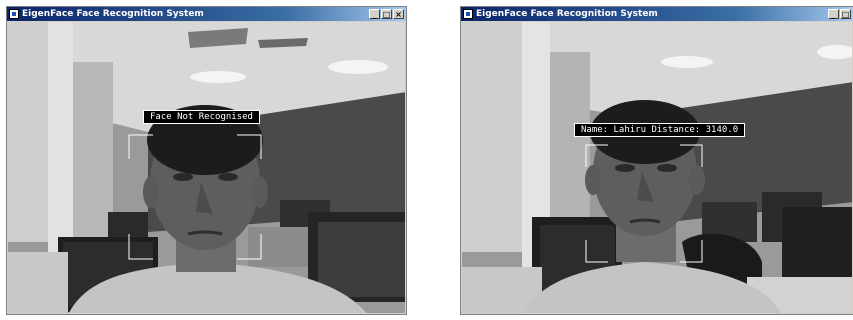 This screenshot has height=320, width=853. I want to click on recognition-status-label: Face Not Recognised, so click(201, 117).